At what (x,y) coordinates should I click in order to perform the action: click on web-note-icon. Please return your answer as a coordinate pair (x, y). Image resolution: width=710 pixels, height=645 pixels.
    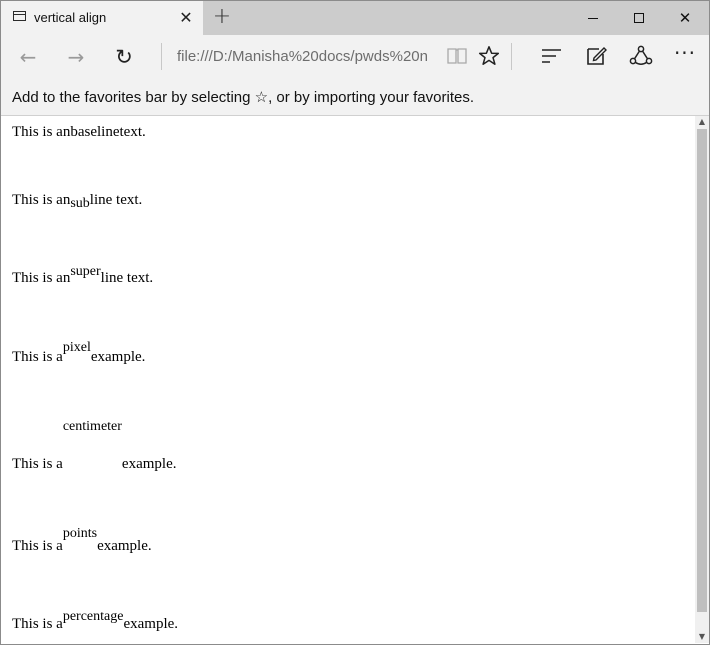
    Looking at the image, I should click on (597, 56).